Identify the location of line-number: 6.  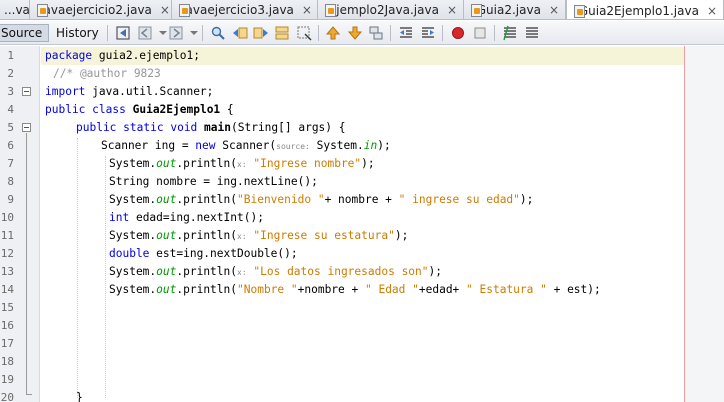
(10, 145).